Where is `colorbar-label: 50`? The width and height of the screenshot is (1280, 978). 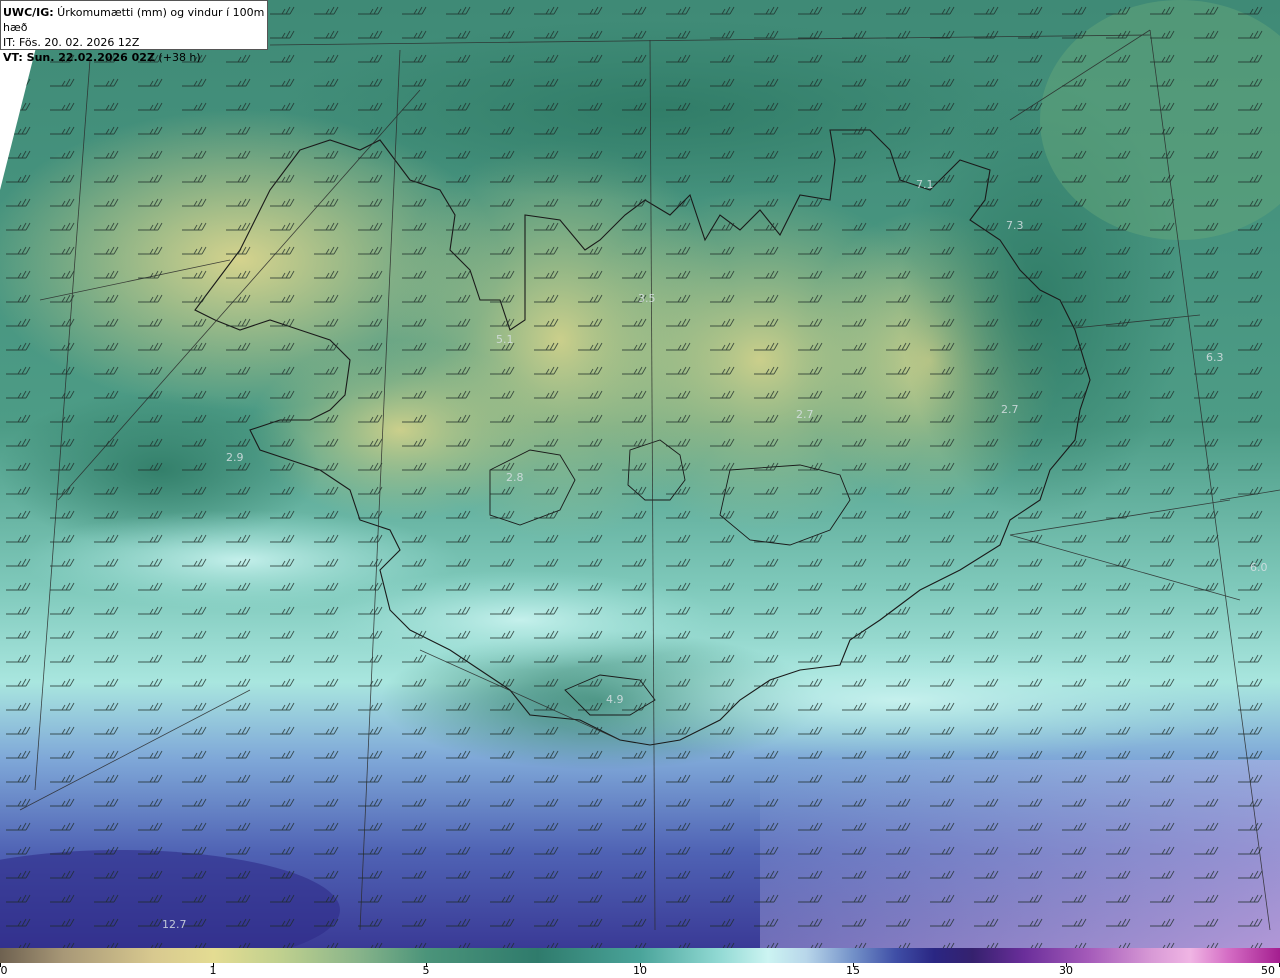 colorbar-label: 50 is located at coordinates (1268, 970).